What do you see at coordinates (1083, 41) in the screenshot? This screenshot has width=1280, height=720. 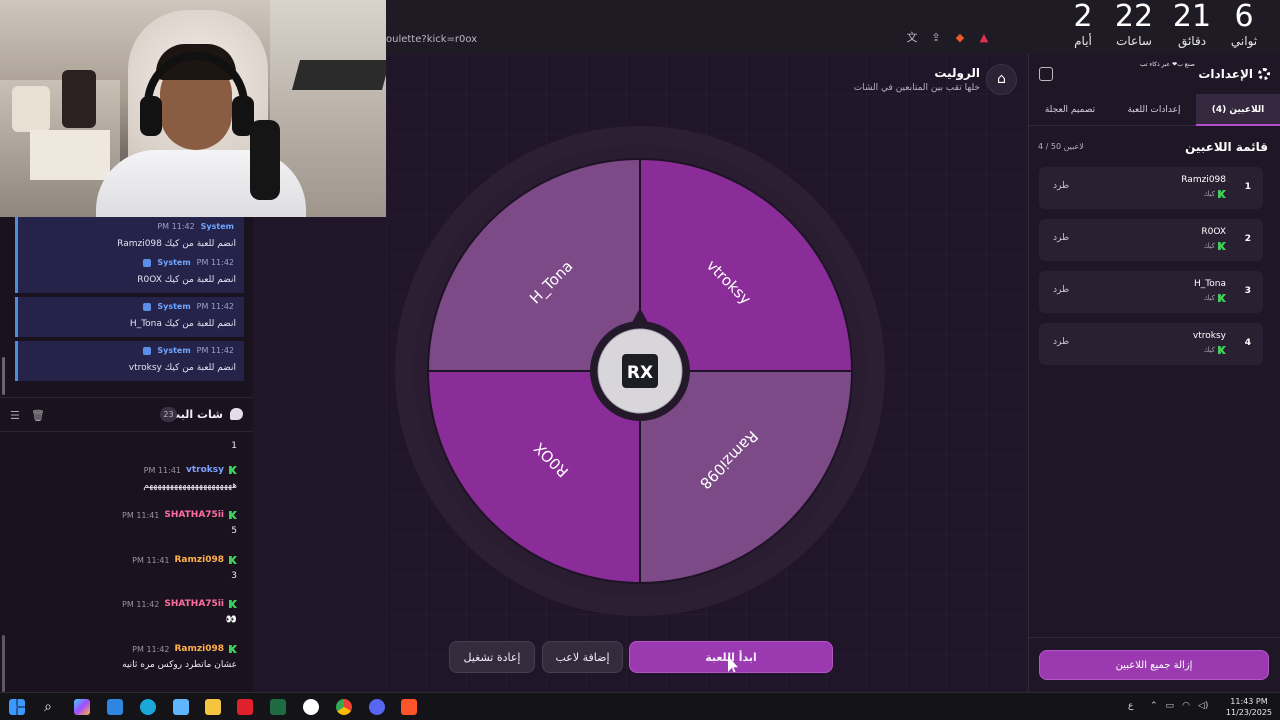 I see `days-label: أيام` at bounding box center [1083, 41].